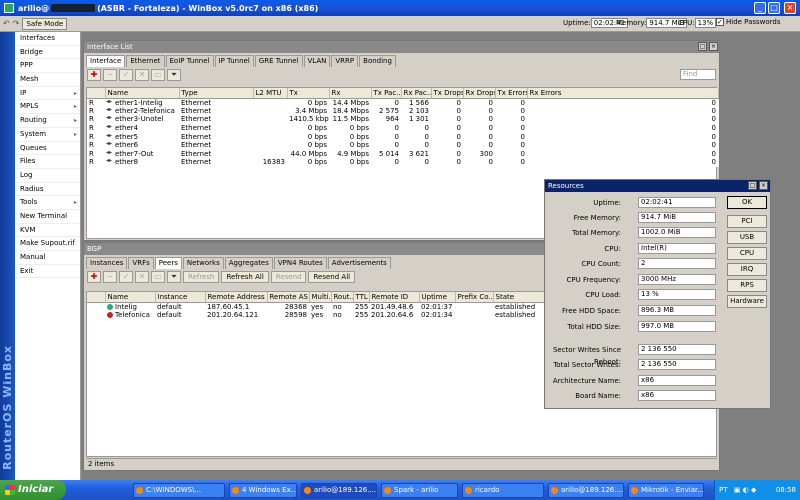 This screenshot has width=800, height=500. Describe the element at coordinates (94, 277) in the screenshot. I see `bgp-add-icon: ✚` at that location.